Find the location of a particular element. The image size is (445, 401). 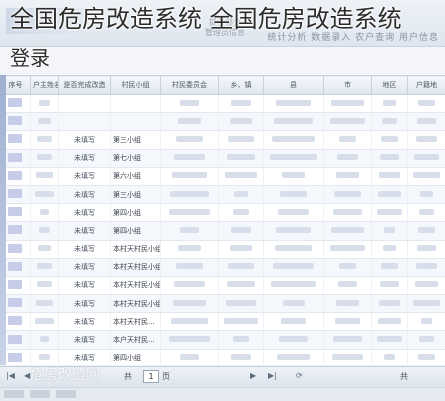

column-header: 村民委员会 is located at coordinates (190, 85).